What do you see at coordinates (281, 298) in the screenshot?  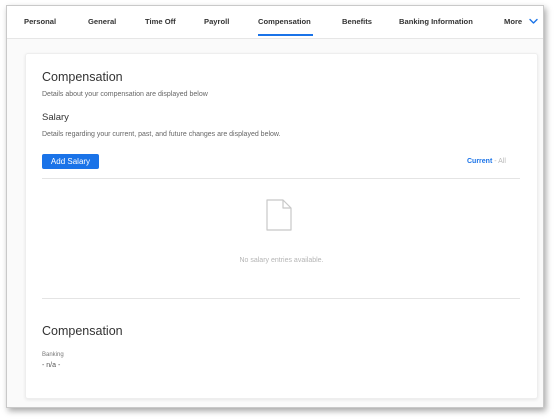 I see `salary-bottom-divider` at bounding box center [281, 298].